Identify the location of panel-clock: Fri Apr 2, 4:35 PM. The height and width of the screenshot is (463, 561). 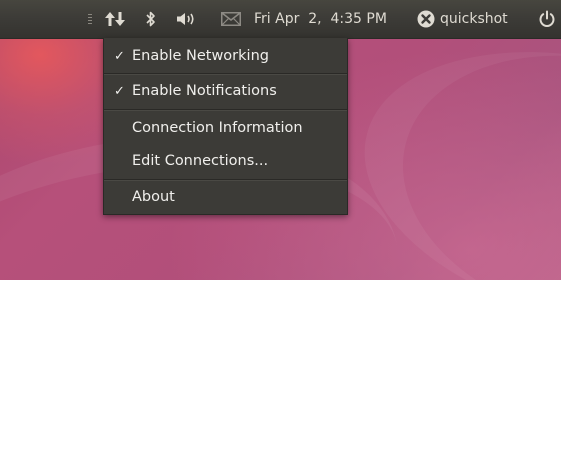
(320, 19).